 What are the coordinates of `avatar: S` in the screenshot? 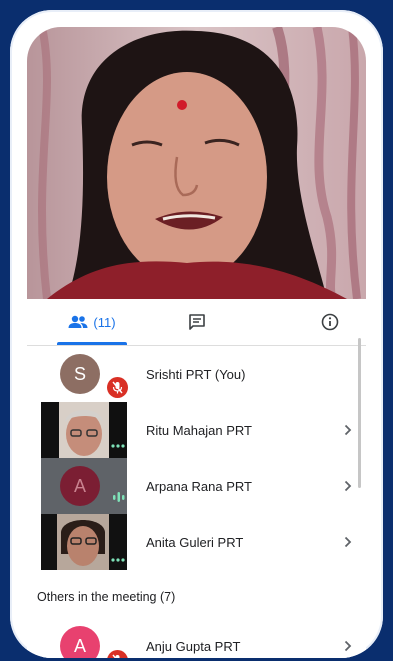 It's located at (80, 374).